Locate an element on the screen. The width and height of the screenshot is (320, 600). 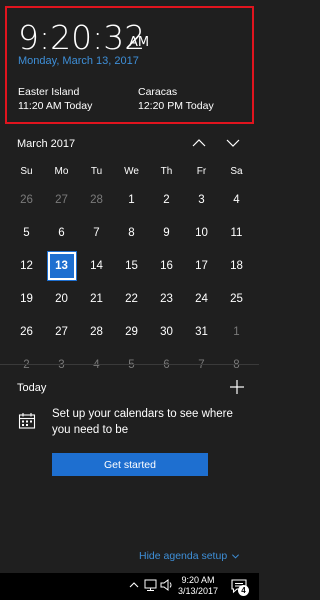
agenda-title: Today is located at coordinates (32, 388).